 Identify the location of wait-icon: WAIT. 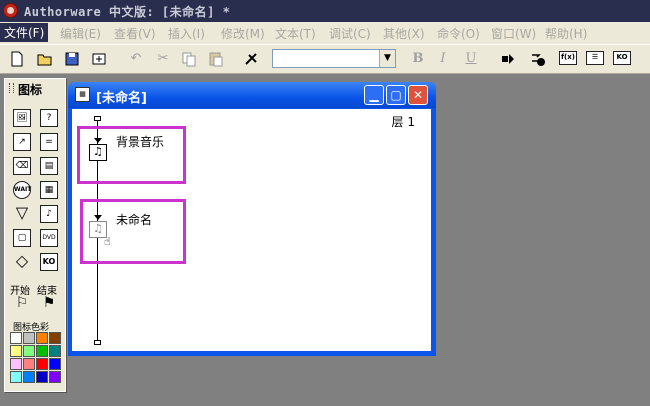
(22, 190).